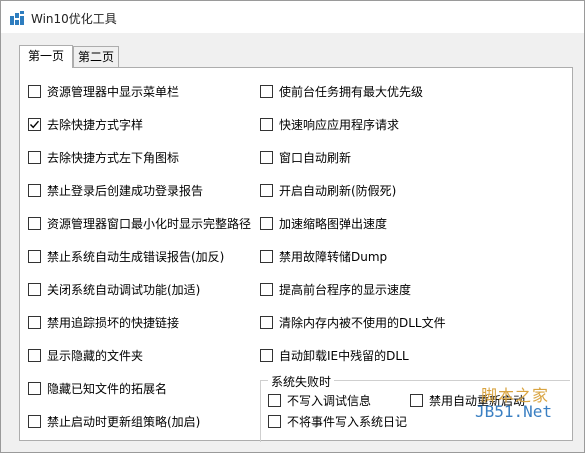 The image size is (585, 453). I want to click on option-no-event-log: 不将事件写入系统日记, so click(337, 421).